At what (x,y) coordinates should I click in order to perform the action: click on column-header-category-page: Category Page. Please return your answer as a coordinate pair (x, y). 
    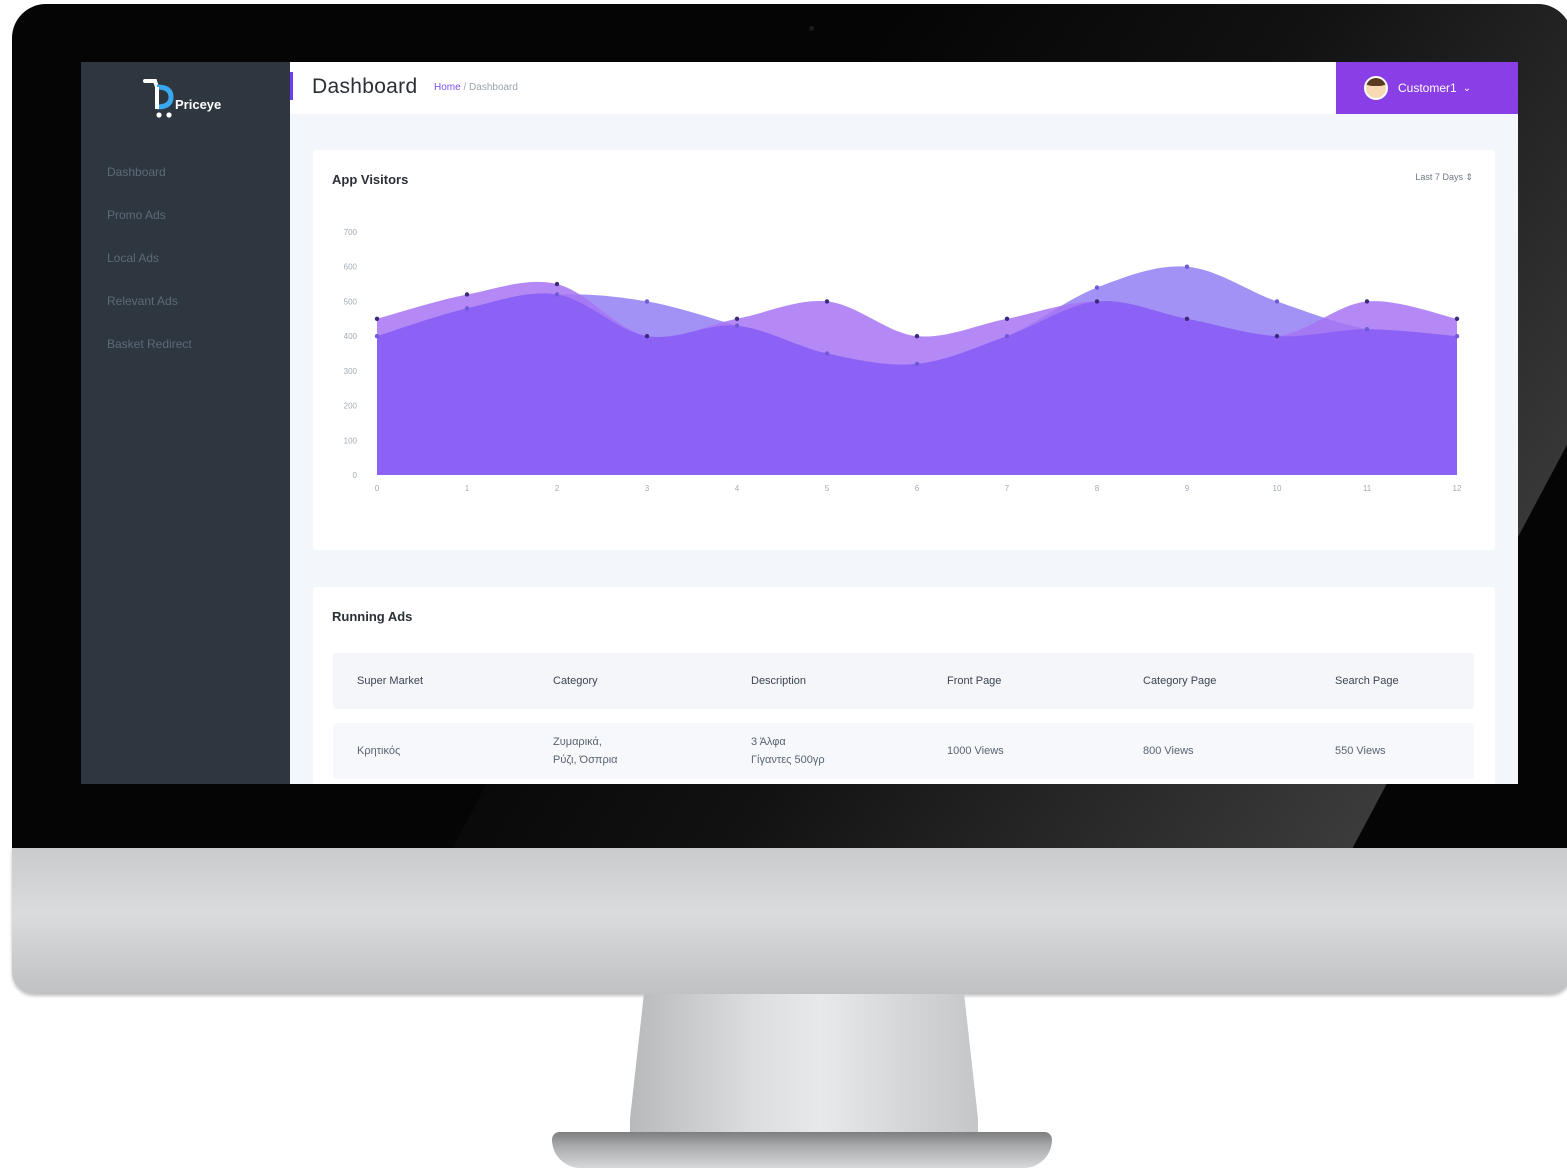
    Looking at the image, I should click on (1223, 681).